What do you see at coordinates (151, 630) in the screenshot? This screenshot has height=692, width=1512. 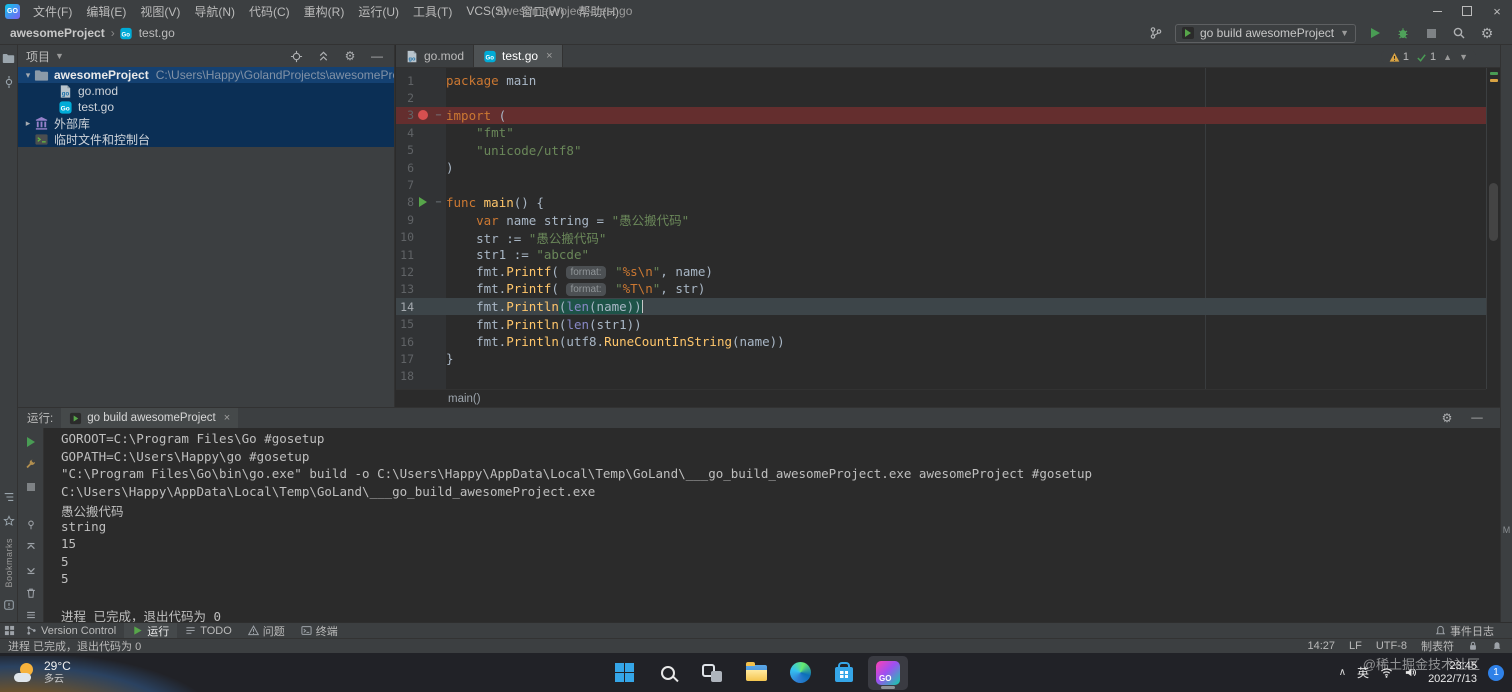 I see `tool-window-tab: 运行` at bounding box center [151, 630].